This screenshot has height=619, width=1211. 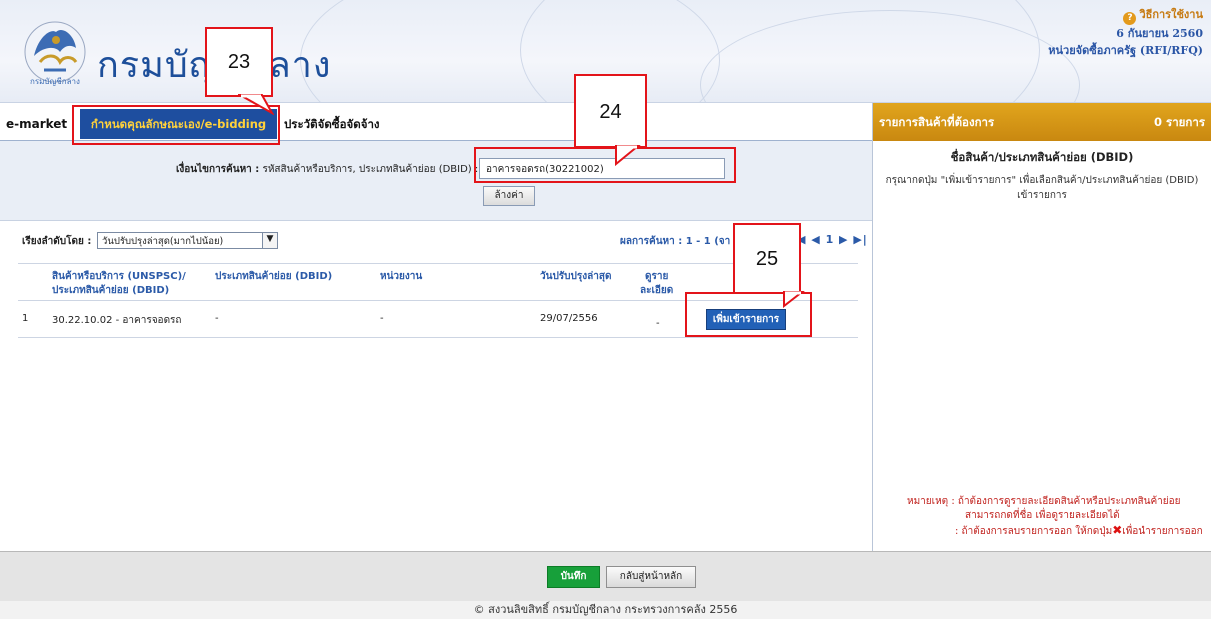 I want to click on row-agency: -, so click(x=382, y=318).